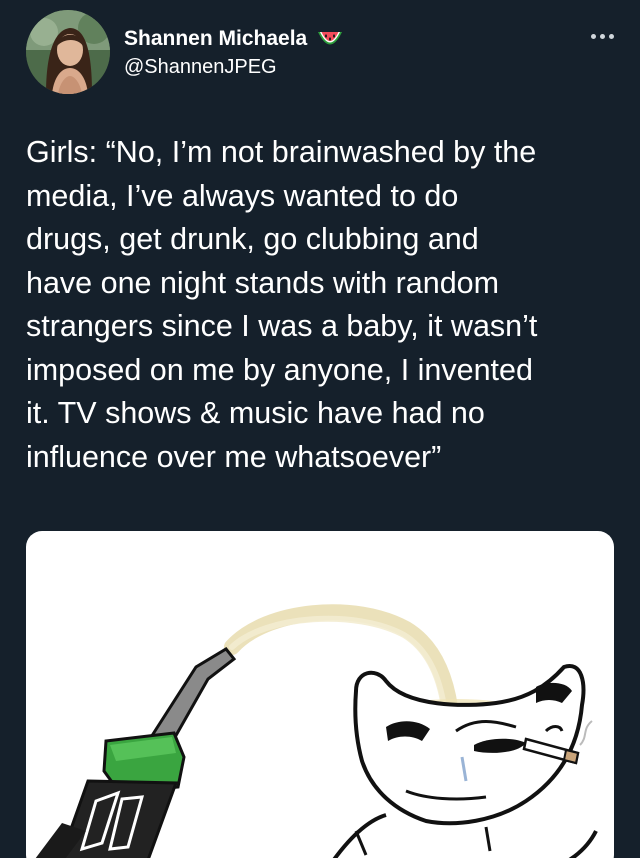  What do you see at coordinates (234, 456) in the screenshot?
I see `tweet-text-line: influence over me whatsoever”` at bounding box center [234, 456].